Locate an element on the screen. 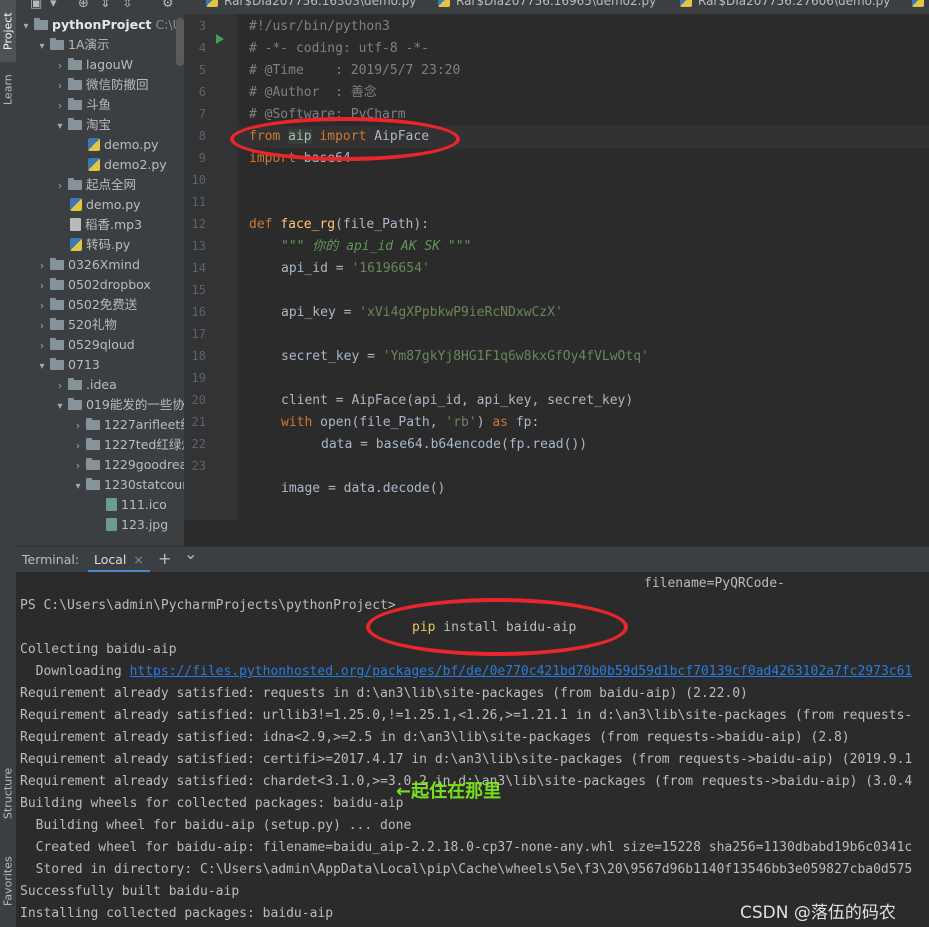 Image resolution: width=929 pixels, height=927 pixels. project-tree-item: › 微信防撤回 is located at coordinates (101, 85).